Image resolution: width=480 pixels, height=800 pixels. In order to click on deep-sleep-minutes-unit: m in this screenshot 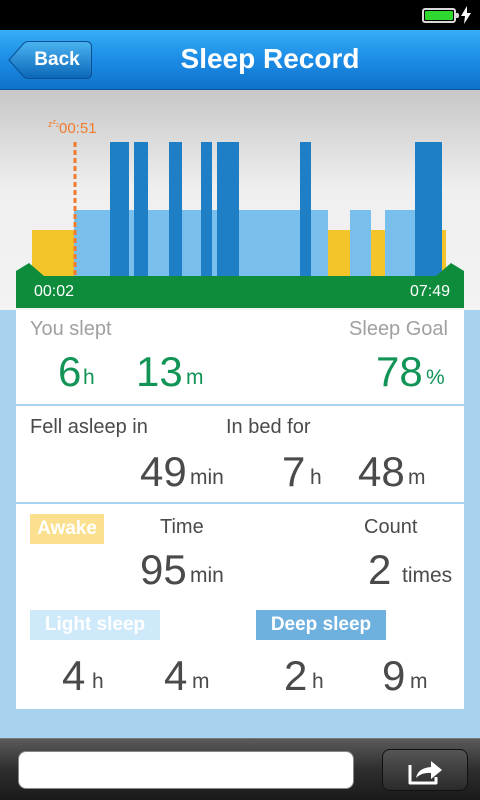, I will do `click(419, 681)`.